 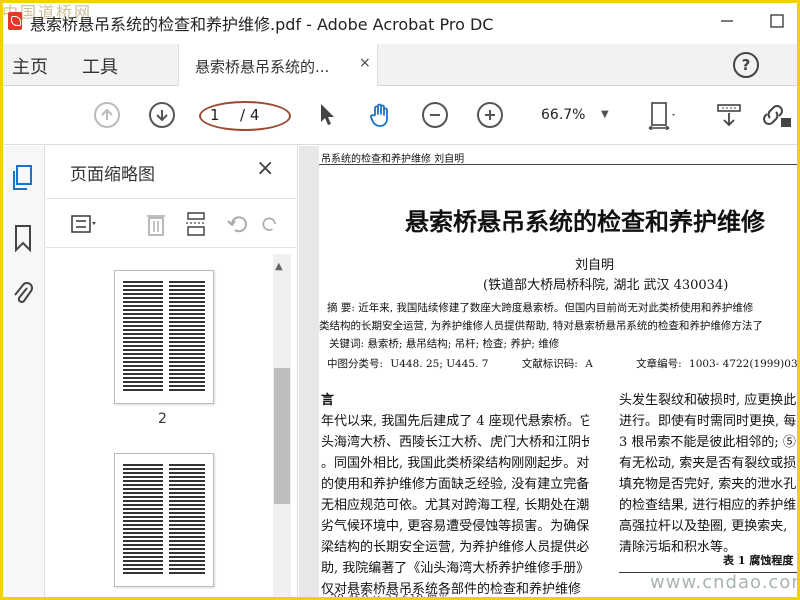 What do you see at coordinates (270, 224) in the screenshot?
I see `rotate-right-icon` at bounding box center [270, 224].